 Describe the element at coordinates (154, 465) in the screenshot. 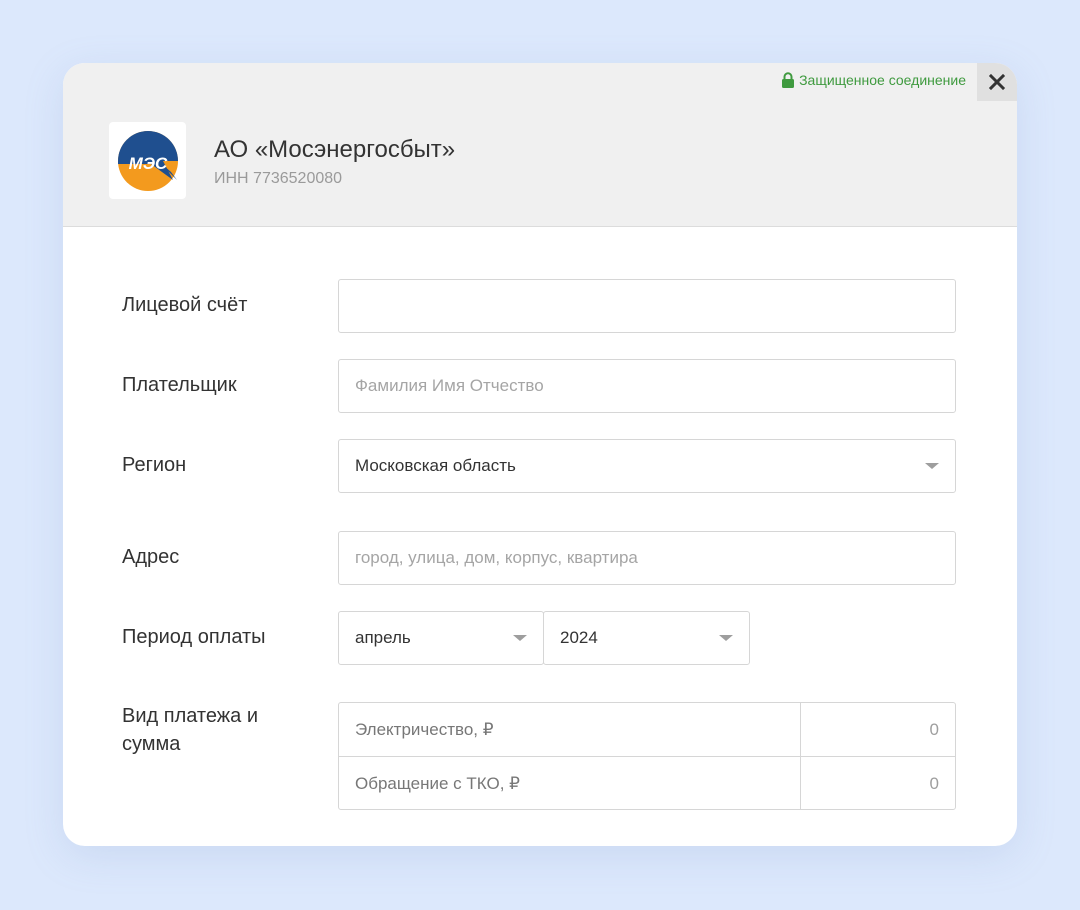

I see `region-label: Регион` at that location.